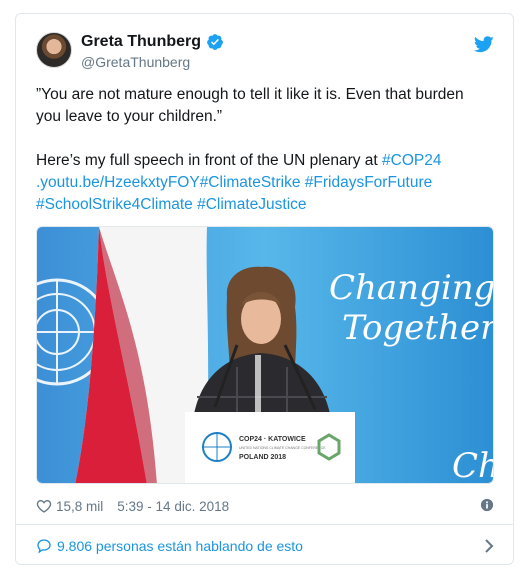 Image resolution: width=527 pixels, height=574 pixels. What do you see at coordinates (489, 546) in the screenshot?
I see `chevron-right-icon` at bounding box center [489, 546].